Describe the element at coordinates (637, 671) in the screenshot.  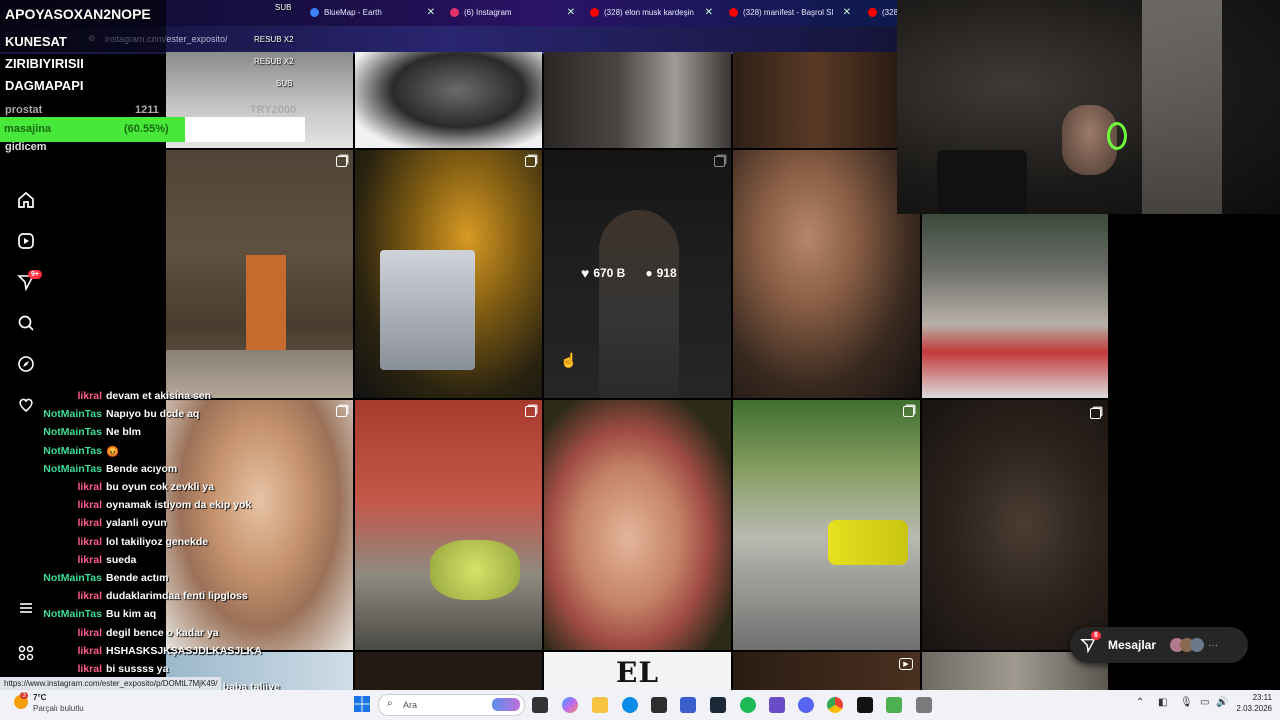
I see `post-tile: EL TALENTO` at that location.